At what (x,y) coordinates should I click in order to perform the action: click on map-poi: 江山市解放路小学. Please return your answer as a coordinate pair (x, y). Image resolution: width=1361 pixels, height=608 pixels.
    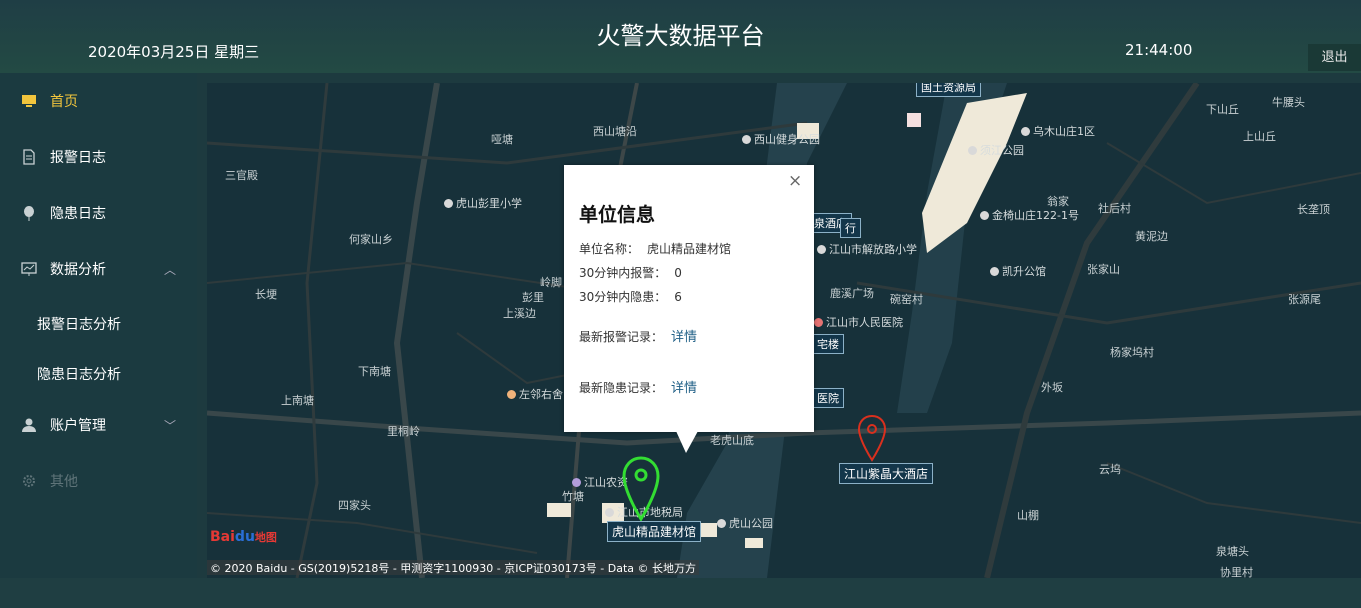
    Looking at the image, I should click on (867, 249).